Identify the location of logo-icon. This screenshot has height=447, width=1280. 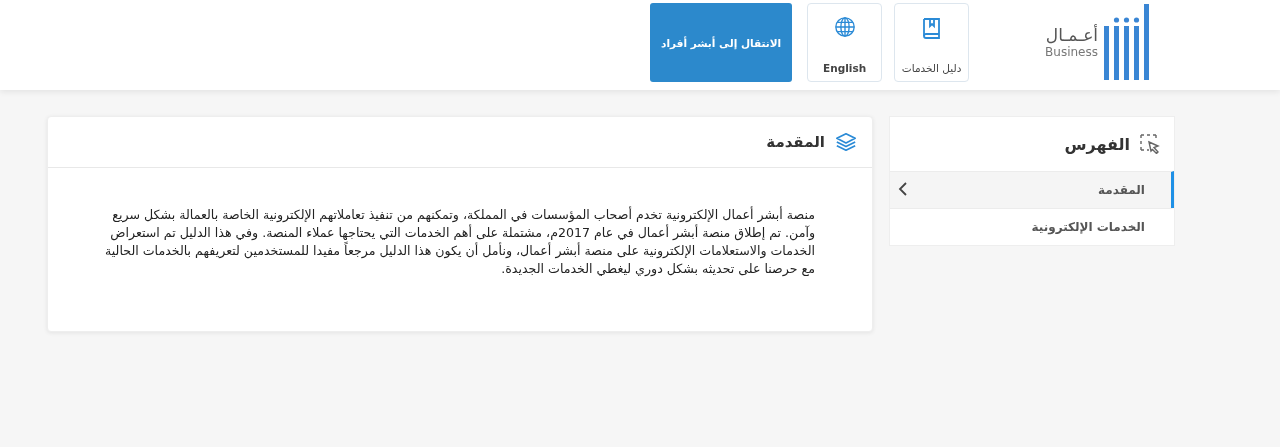
(1128, 42).